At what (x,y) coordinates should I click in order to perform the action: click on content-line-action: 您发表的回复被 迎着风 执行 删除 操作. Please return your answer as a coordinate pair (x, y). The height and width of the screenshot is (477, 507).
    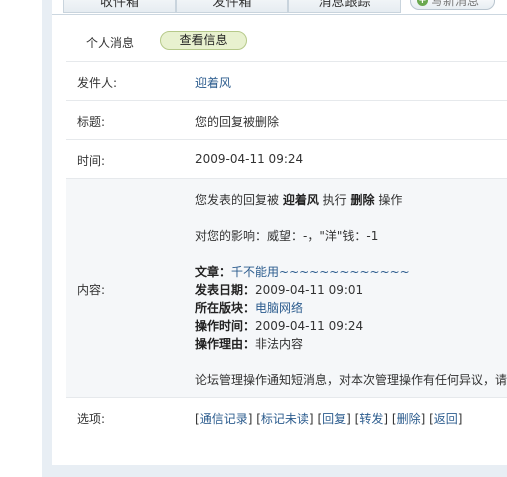
    Looking at the image, I should click on (298, 199).